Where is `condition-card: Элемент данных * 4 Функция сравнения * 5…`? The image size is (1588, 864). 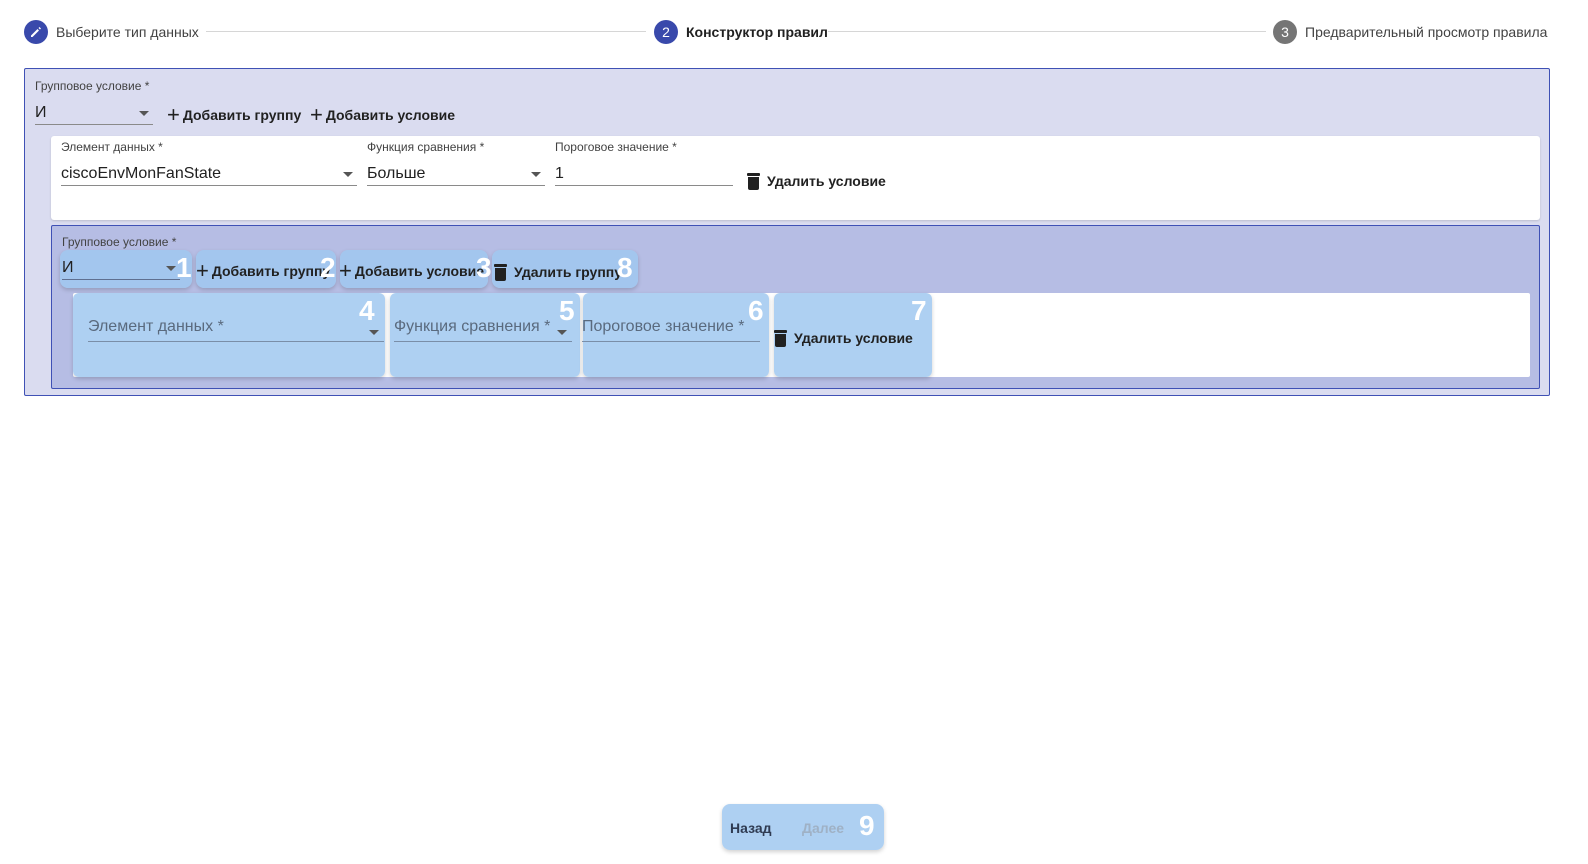 condition-card: Элемент данных * 4 Функция сравнения * 5… is located at coordinates (801, 335).